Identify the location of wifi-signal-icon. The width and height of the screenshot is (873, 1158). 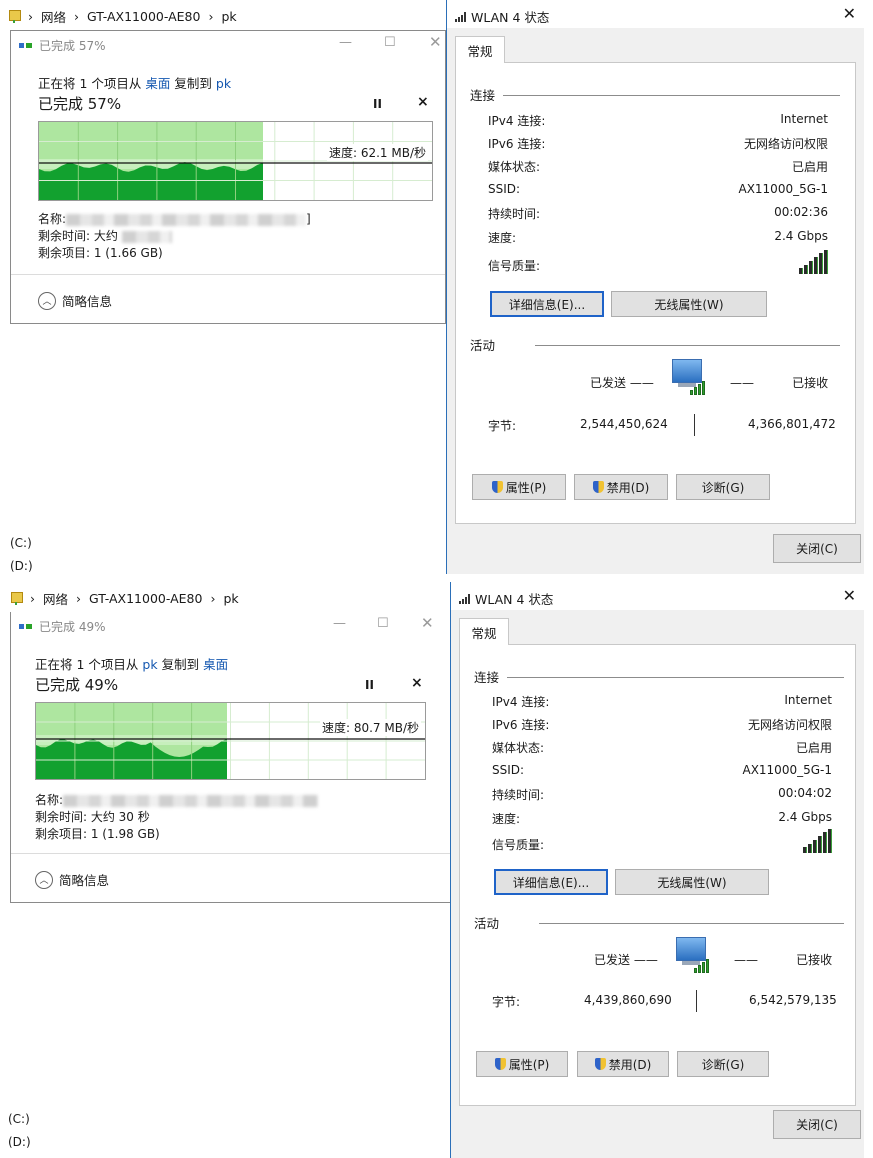
(464, 598).